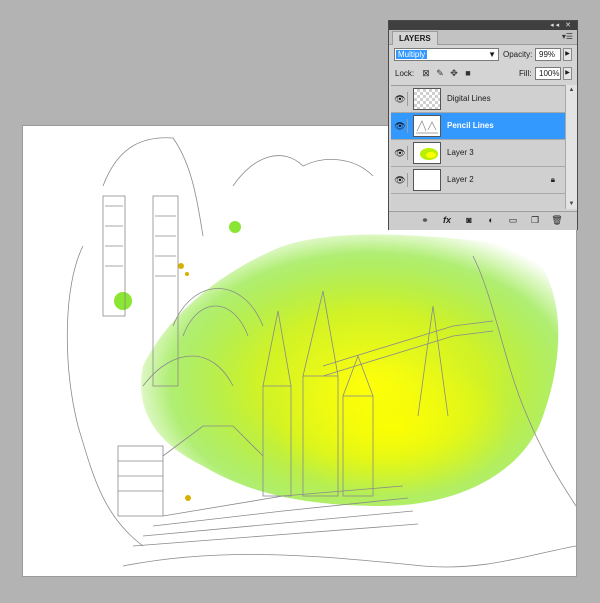 The image size is (600, 603). I want to click on panel-titlebar: ◂◂ ✕, so click(483, 25).